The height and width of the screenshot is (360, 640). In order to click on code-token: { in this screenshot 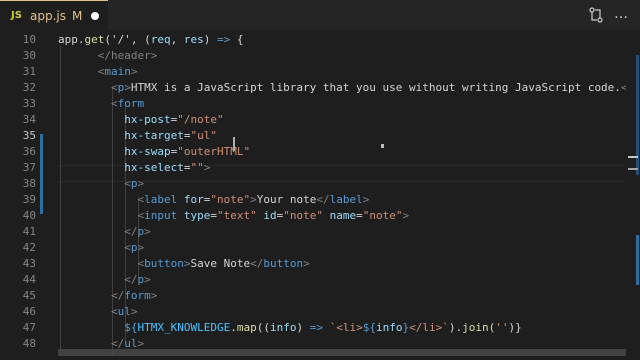, I will do `click(237, 39)`.